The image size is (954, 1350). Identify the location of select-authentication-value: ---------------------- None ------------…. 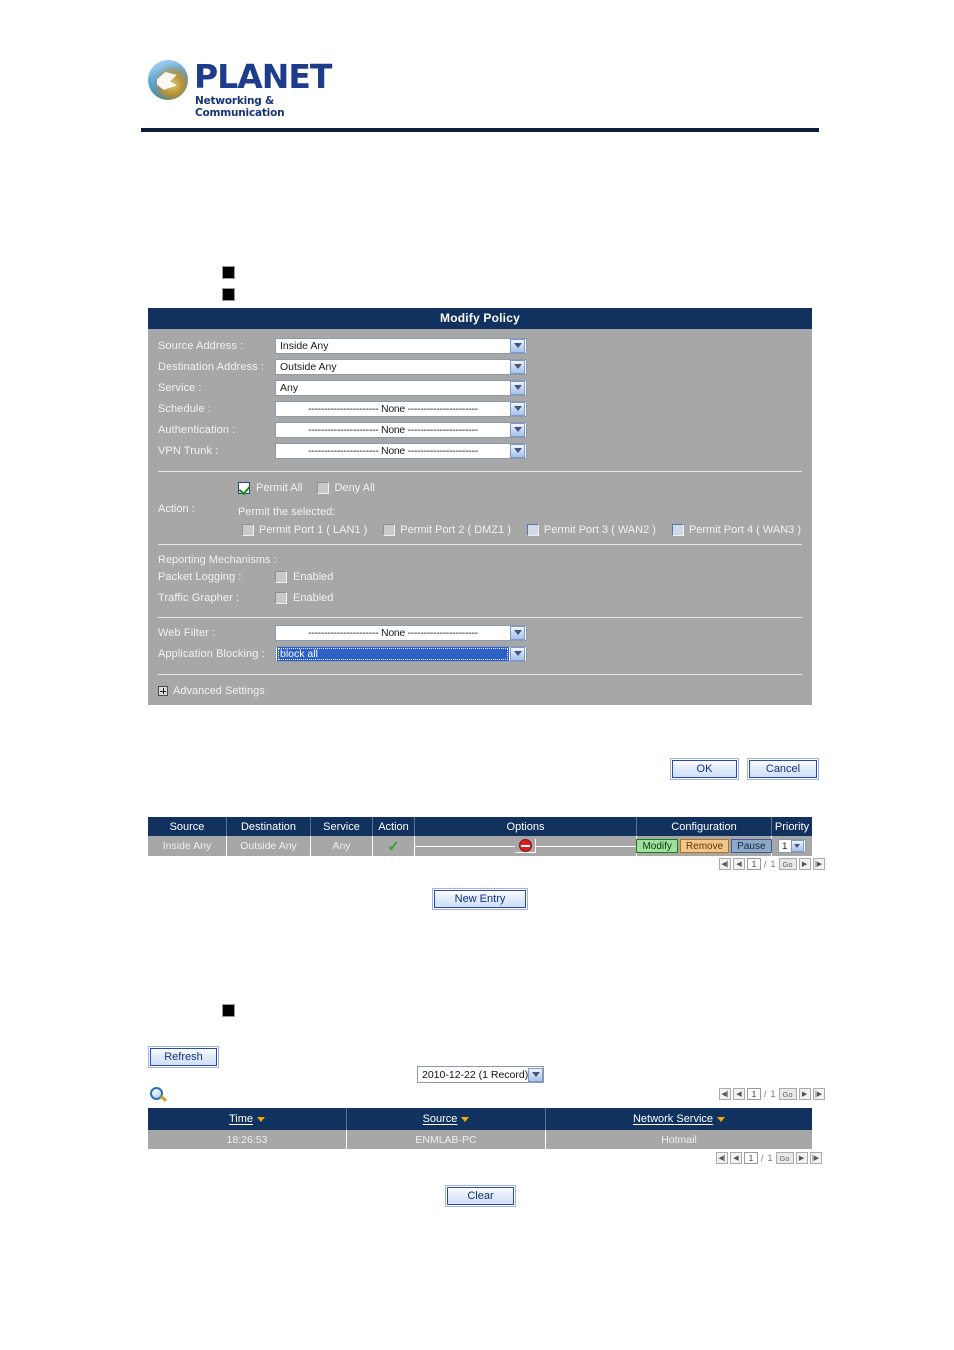
(393, 429).